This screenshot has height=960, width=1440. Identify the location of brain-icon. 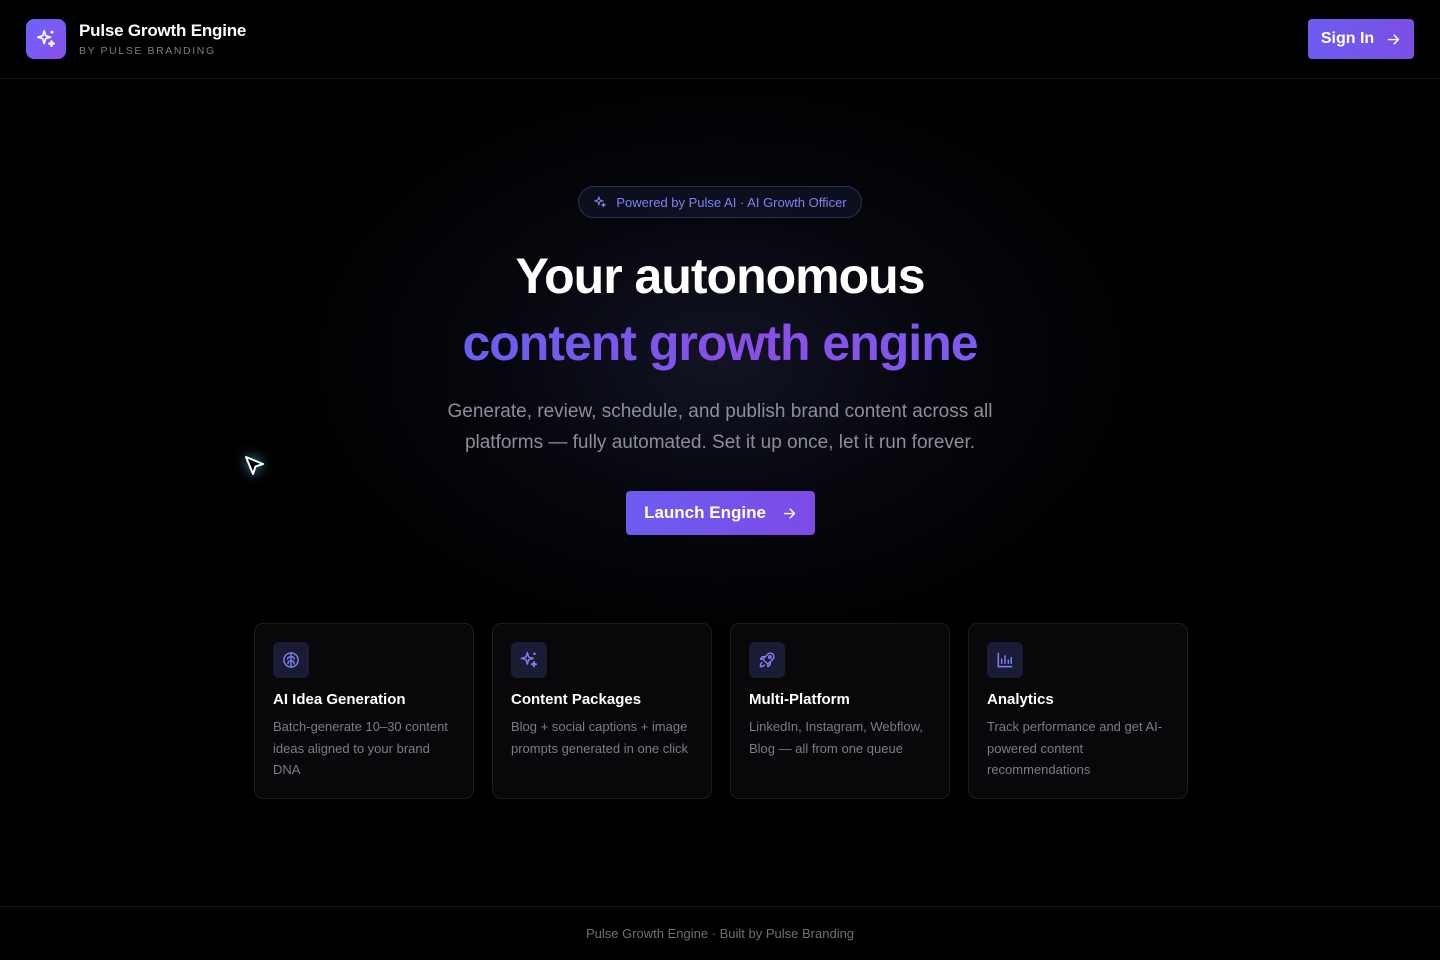
(291, 660).